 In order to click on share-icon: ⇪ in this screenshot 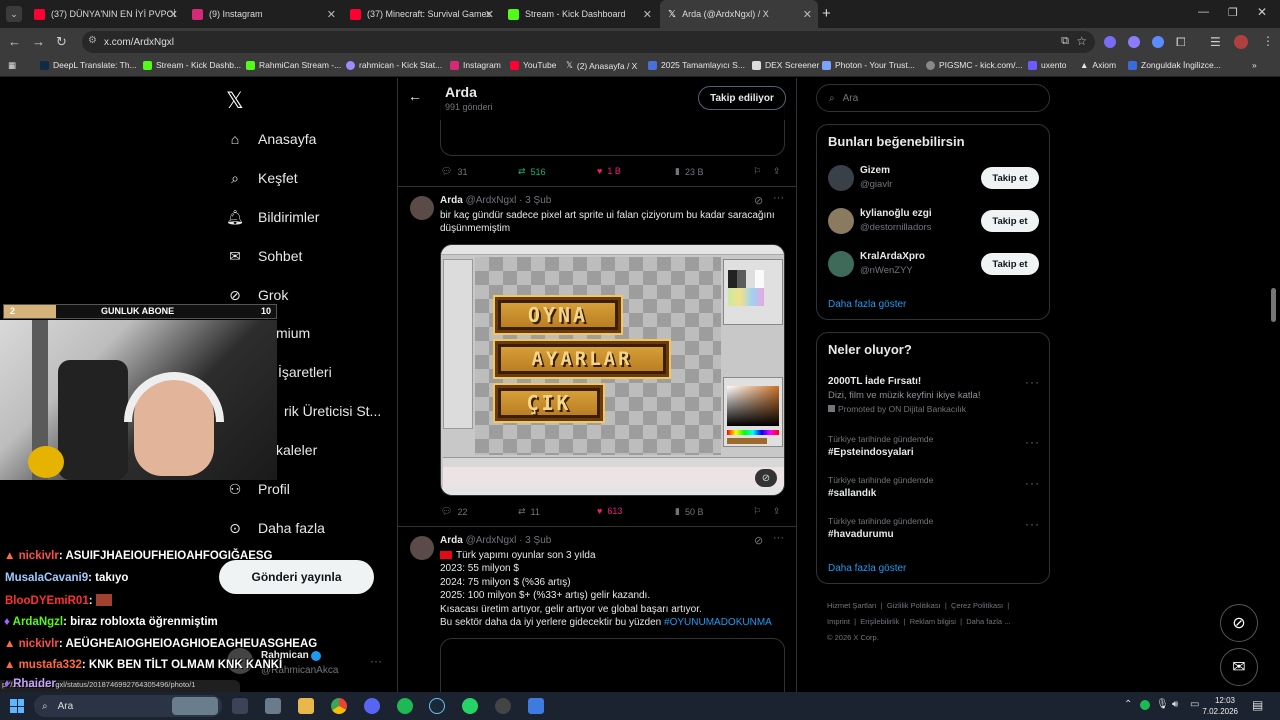, I will do `click(777, 511)`.